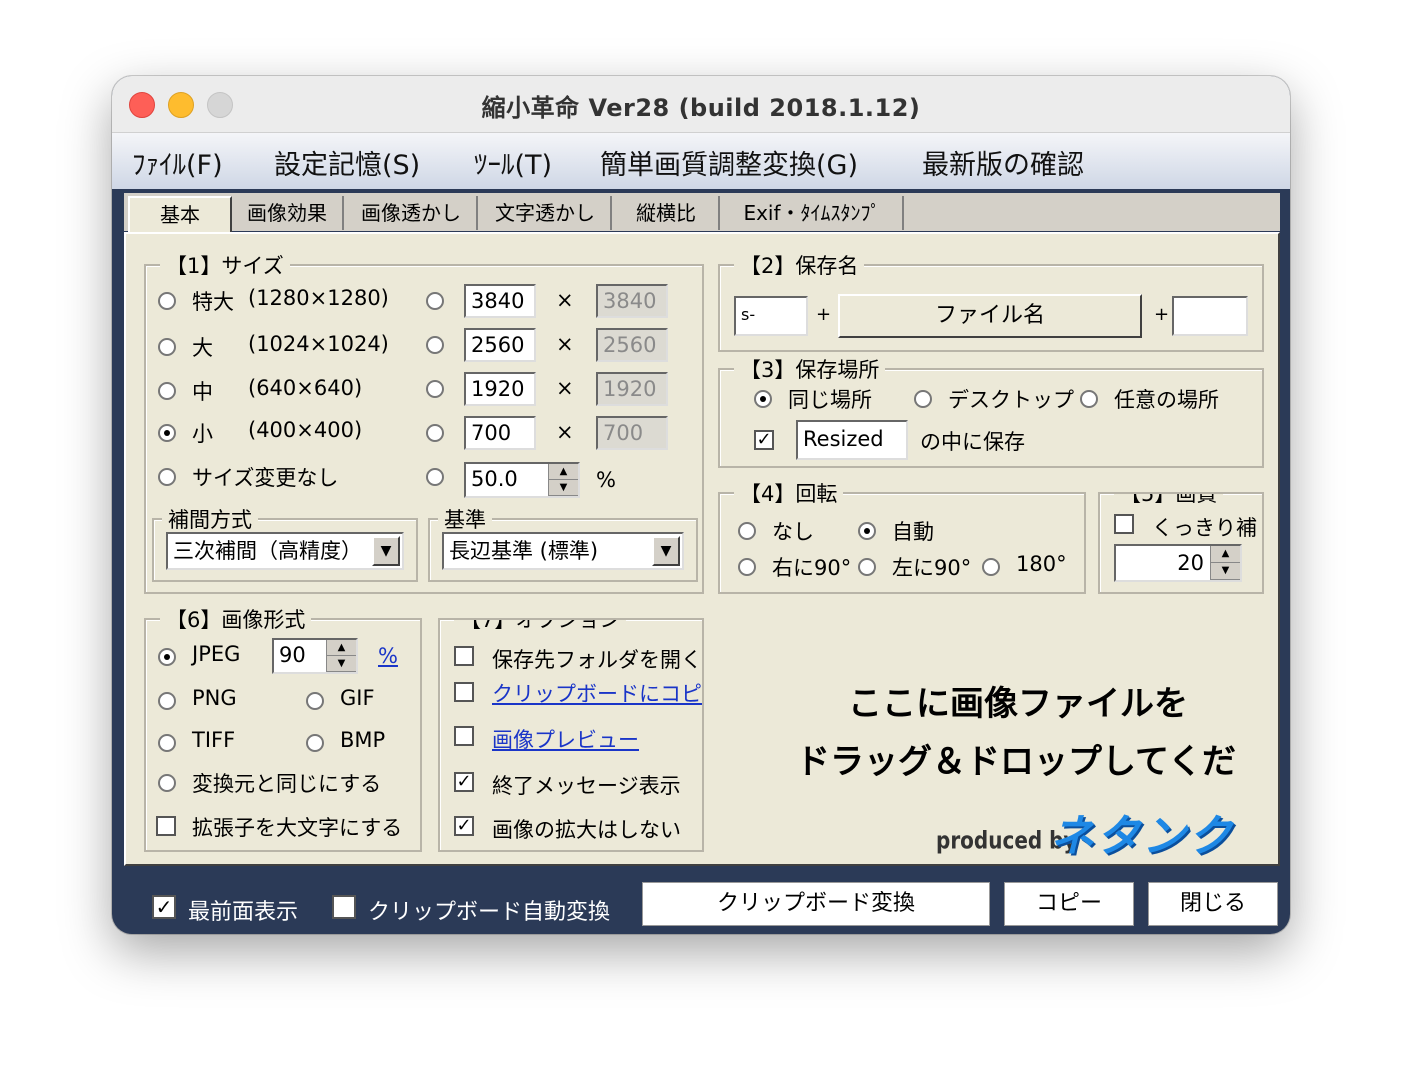 The image size is (1402, 1084). I want to click on subfolder-suffix: の中に保存, so click(972, 442).